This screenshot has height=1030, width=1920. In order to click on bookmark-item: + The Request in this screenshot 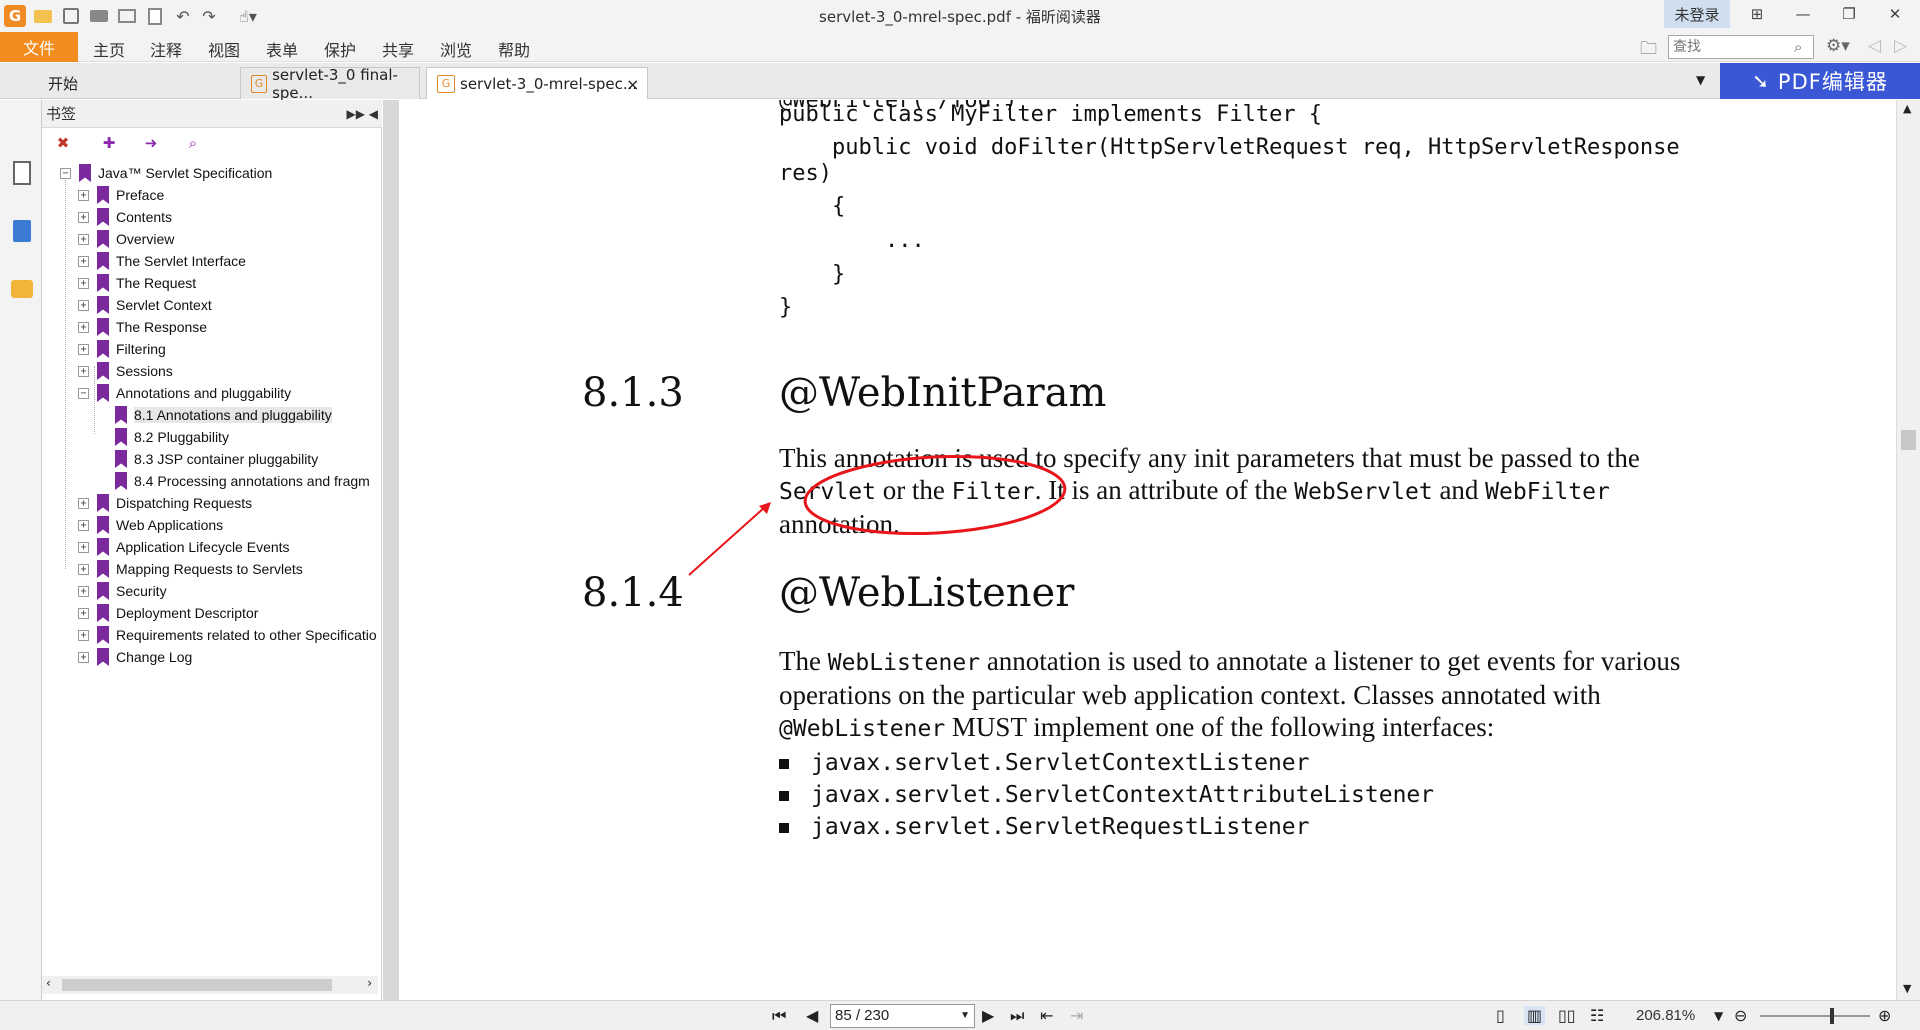, I will do `click(137, 283)`.